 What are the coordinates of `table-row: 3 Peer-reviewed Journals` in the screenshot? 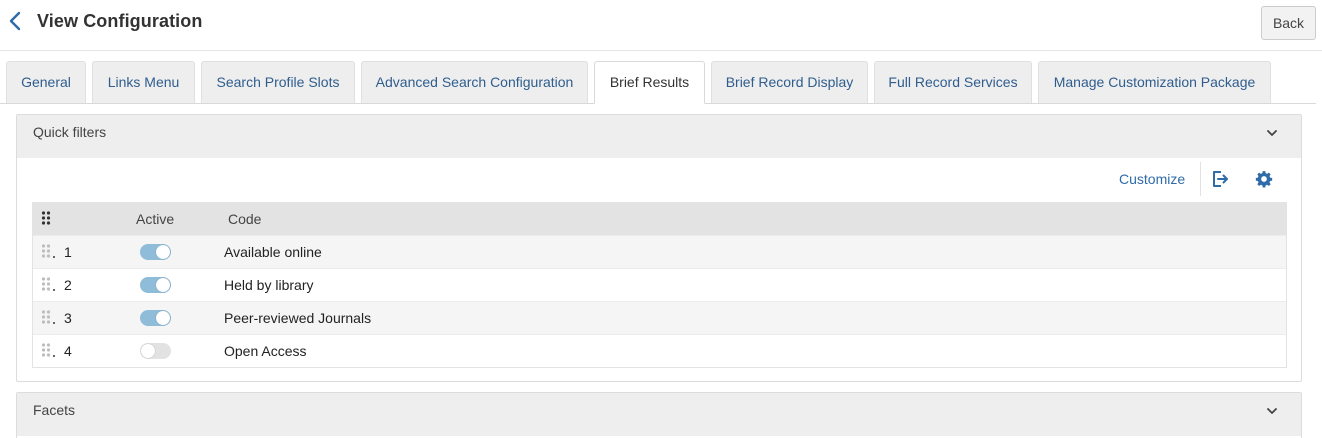 It's located at (659, 317).